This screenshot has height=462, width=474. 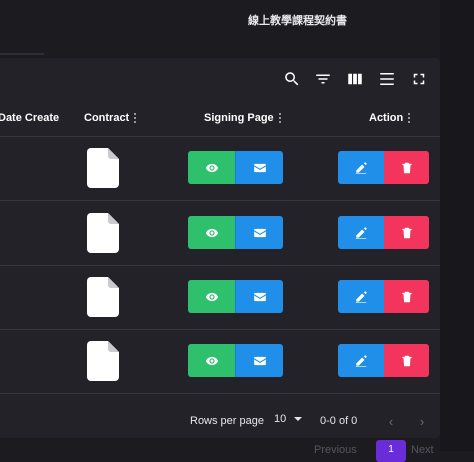 I want to click on table-footer: Rows per page 10 0-0 of 0 ‹ ›, so click(x=220, y=421).